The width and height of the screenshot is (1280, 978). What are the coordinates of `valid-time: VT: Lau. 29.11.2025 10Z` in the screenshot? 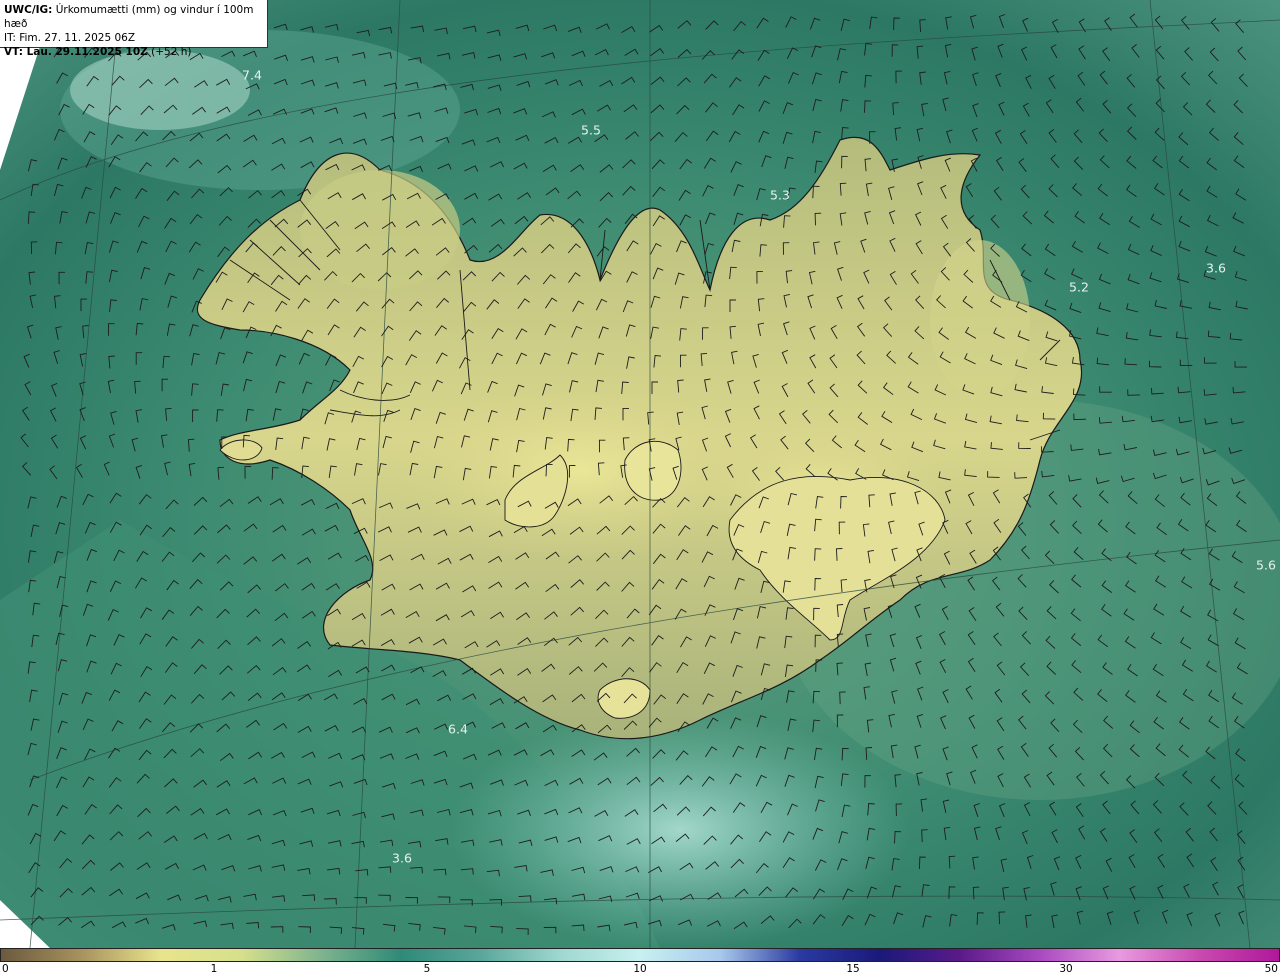 It's located at (76, 52).